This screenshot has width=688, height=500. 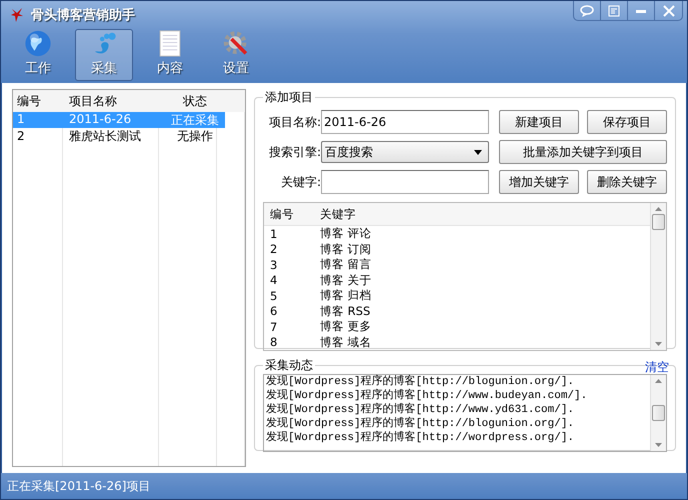 What do you see at coordinates (345, 249) in the screenshot?
I see `table-cell-text: 博客 订阅` at bounding box center [345, 249].